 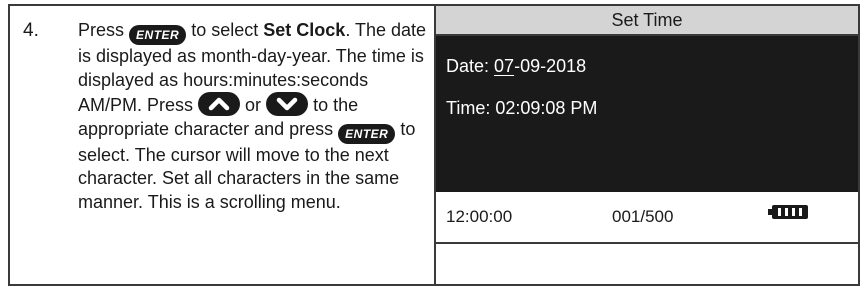 What do you see at coordinates (788, 212) in the screenshot?
I see `battery-full-icon` at bounding box center [788, 212].